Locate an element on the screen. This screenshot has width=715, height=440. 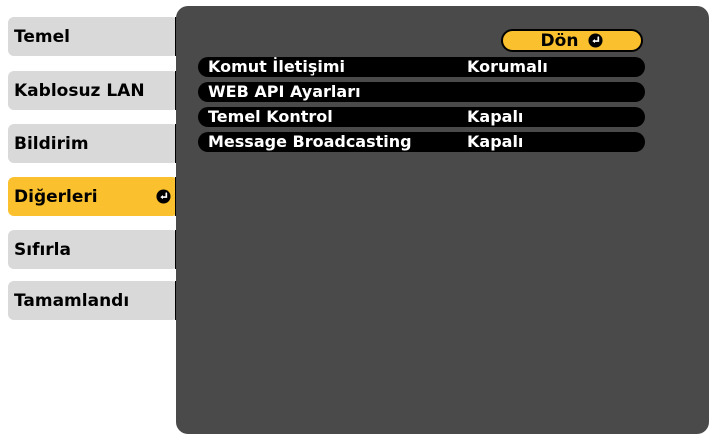
tab-tamamlandi: Tamamlandı is located at coordinates (96, 300).